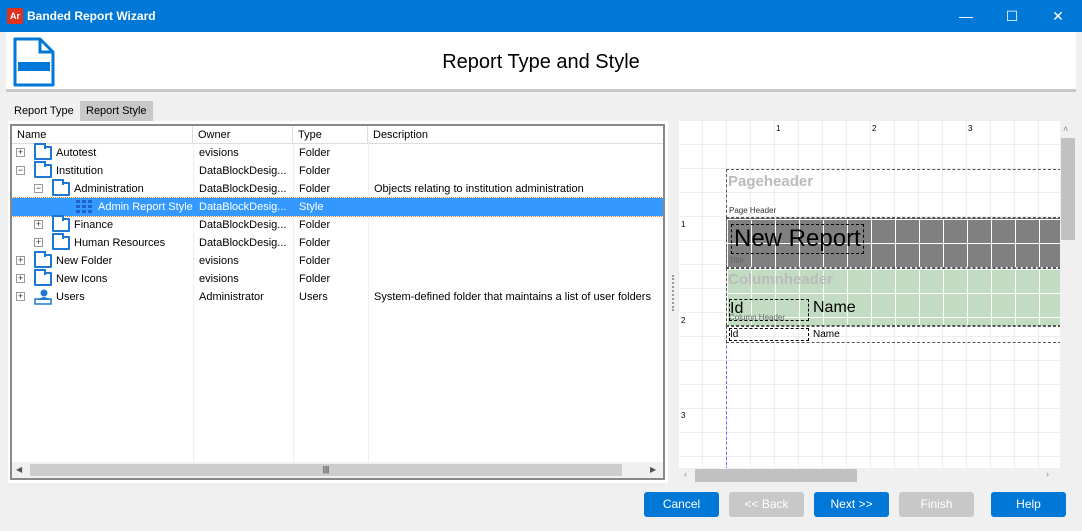 Image resolution: width=1082 pixels, height=531 pixels. Describe the element at coordinates (769, 310) in the screenshot. I see `column-id-field: Id` at that location.